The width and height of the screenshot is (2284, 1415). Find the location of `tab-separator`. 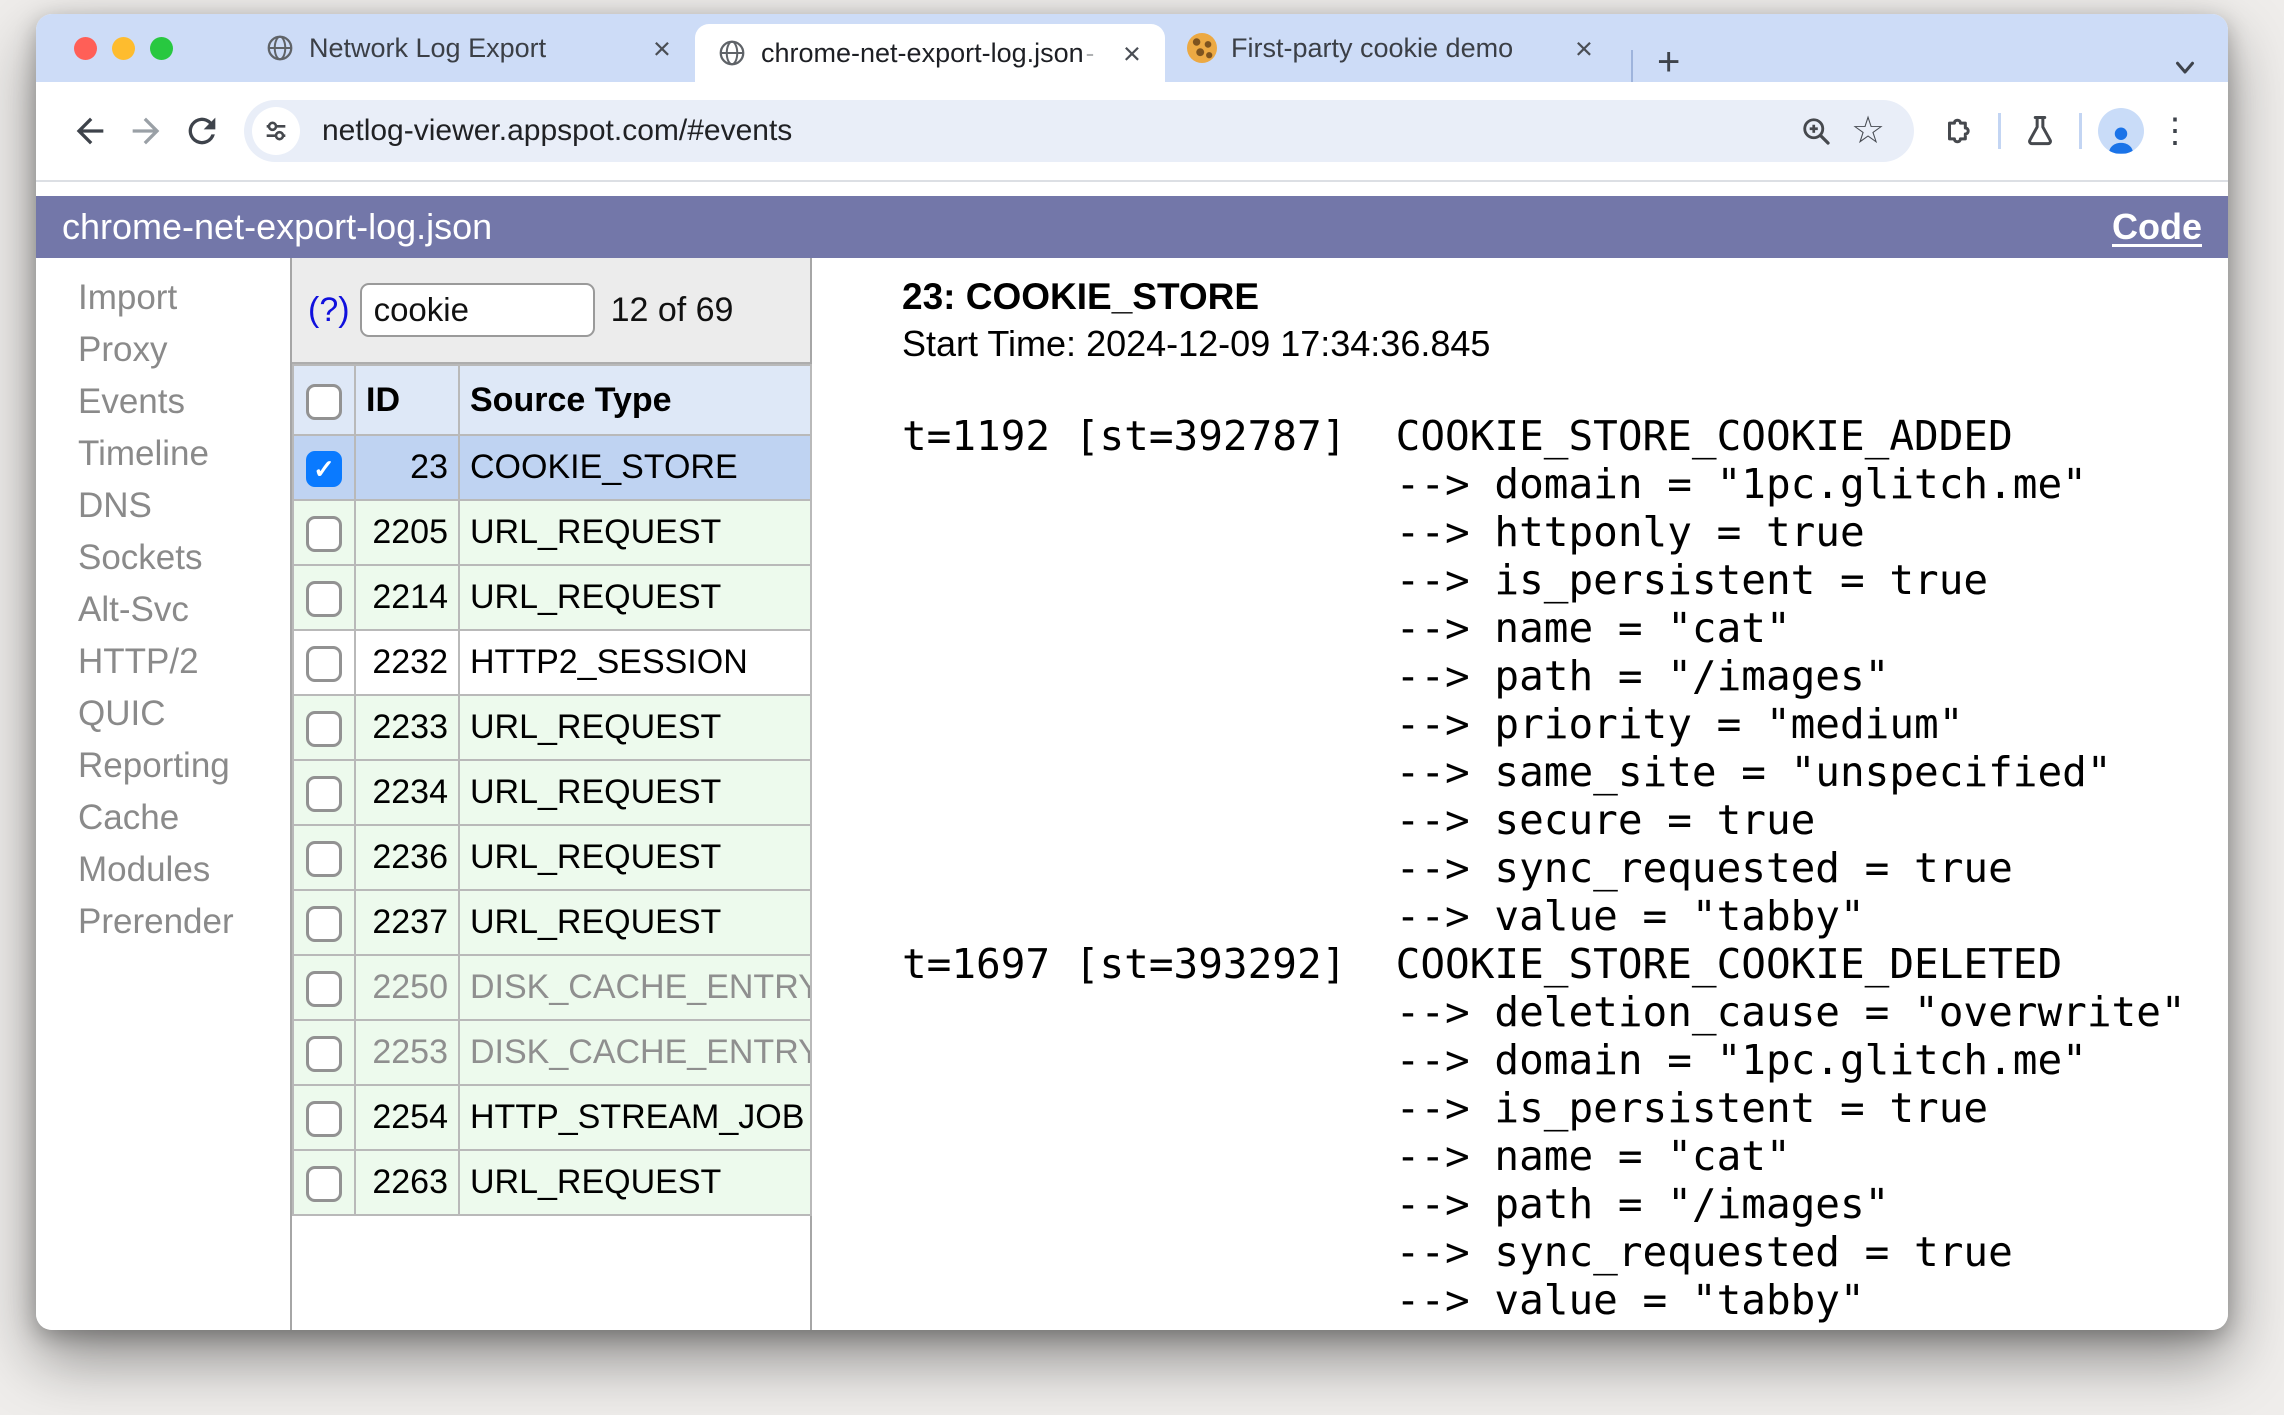

tab-separator is located at coordinates (1632, 66).